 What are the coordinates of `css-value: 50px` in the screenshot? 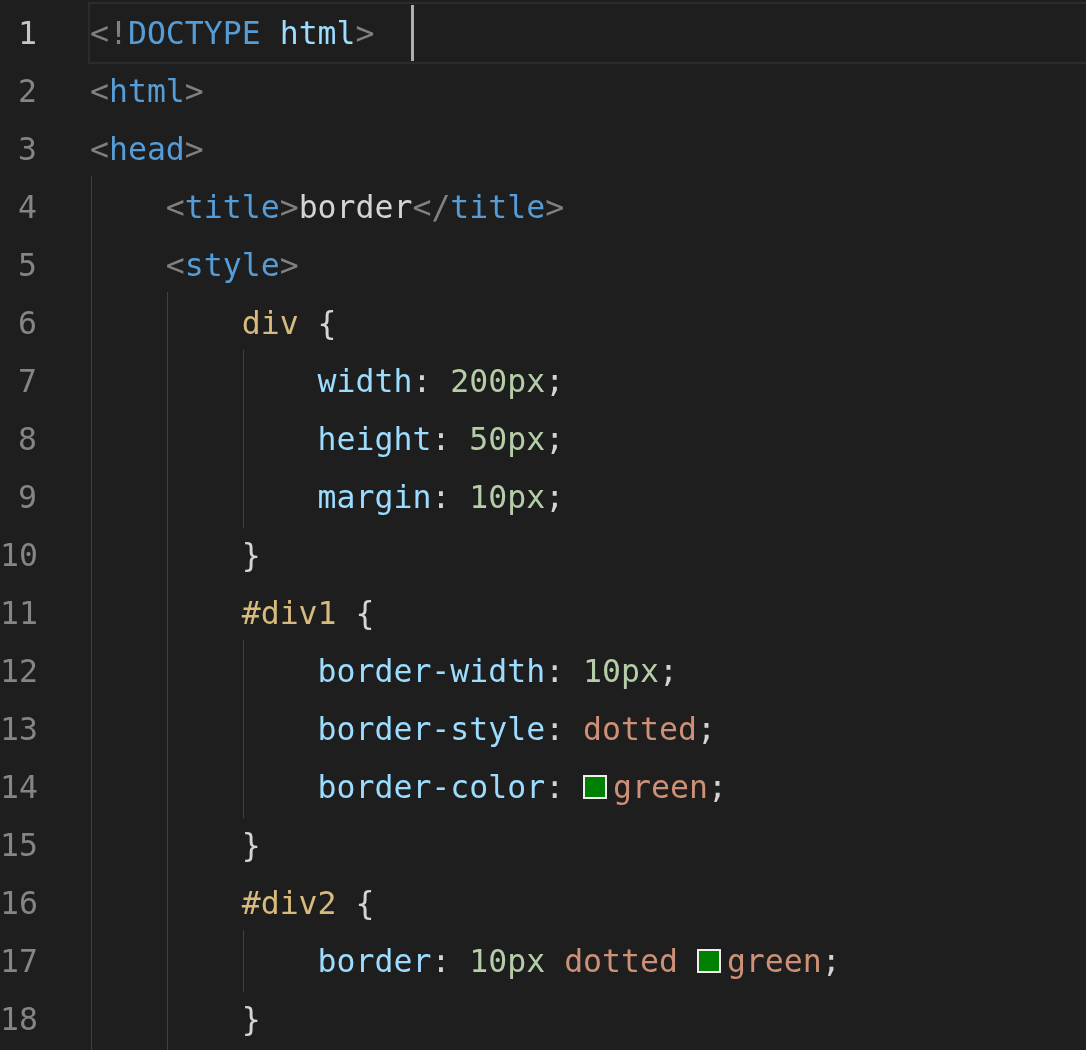 It's located at (507, 439).